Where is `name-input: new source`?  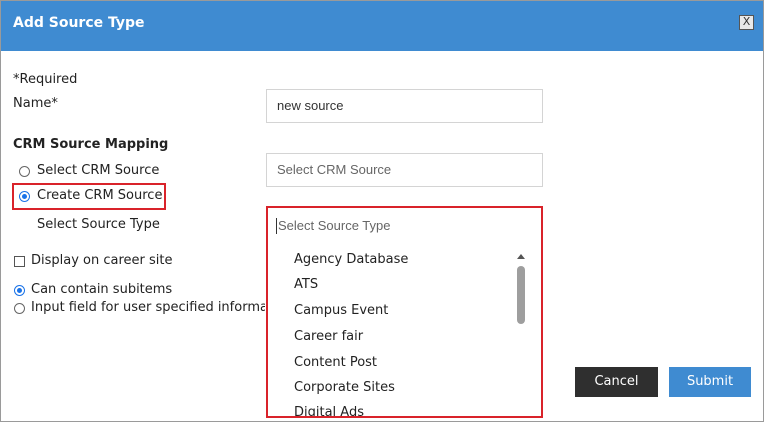 name-input: new source is located at coordinates (404, 106).